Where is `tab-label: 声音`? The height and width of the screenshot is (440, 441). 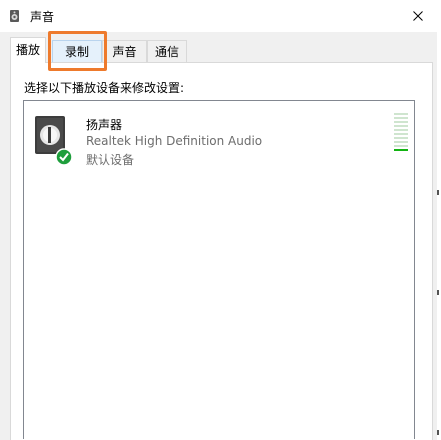 tab-label: 声音 is located at coordinates (124, 52).